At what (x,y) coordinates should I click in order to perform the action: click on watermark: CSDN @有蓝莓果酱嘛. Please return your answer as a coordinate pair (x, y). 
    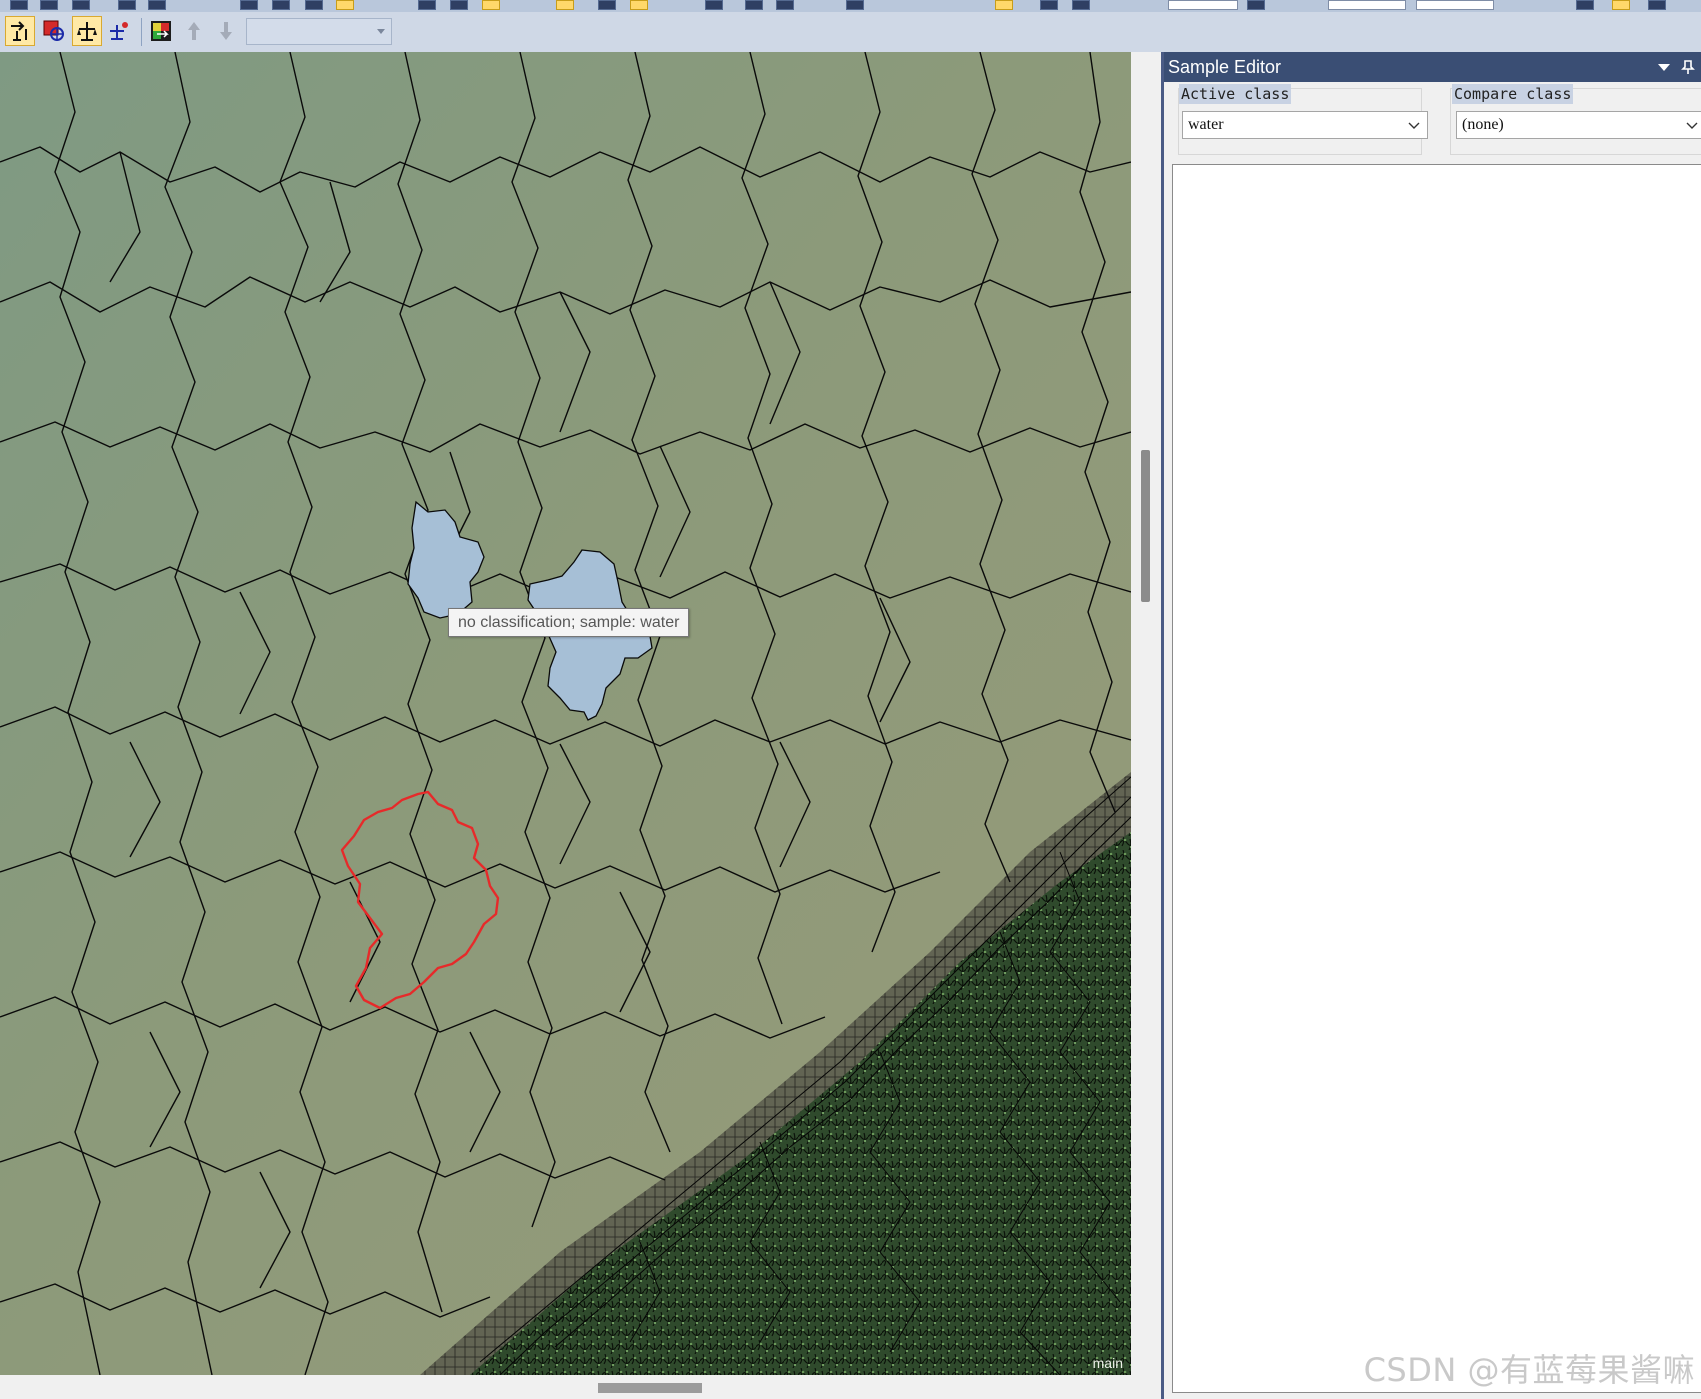
    Looking at the image, I should click on (1529, 1370).